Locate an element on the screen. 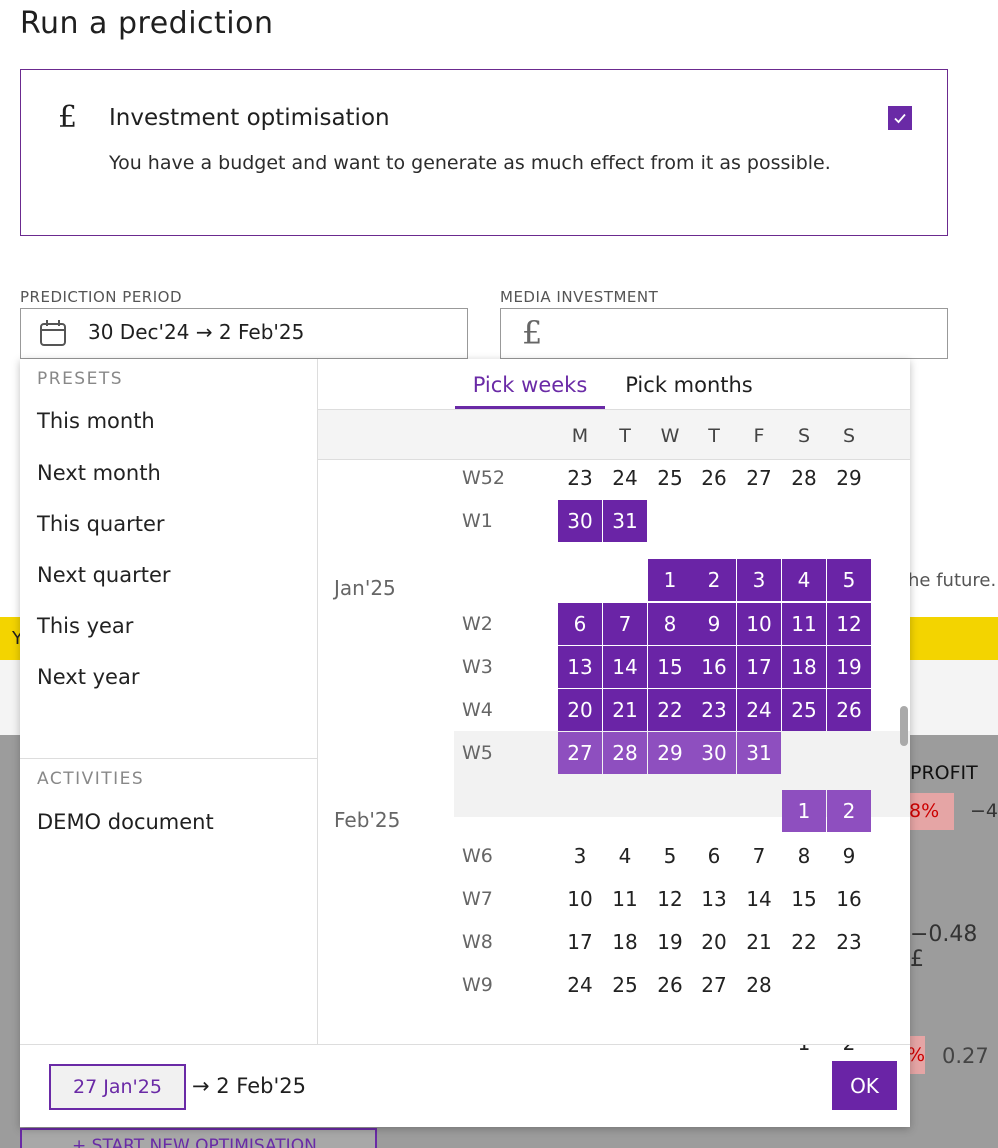  start-new-optimisation-button: + START NEW OPTIMISATION is located at coordinates (198, 1138).